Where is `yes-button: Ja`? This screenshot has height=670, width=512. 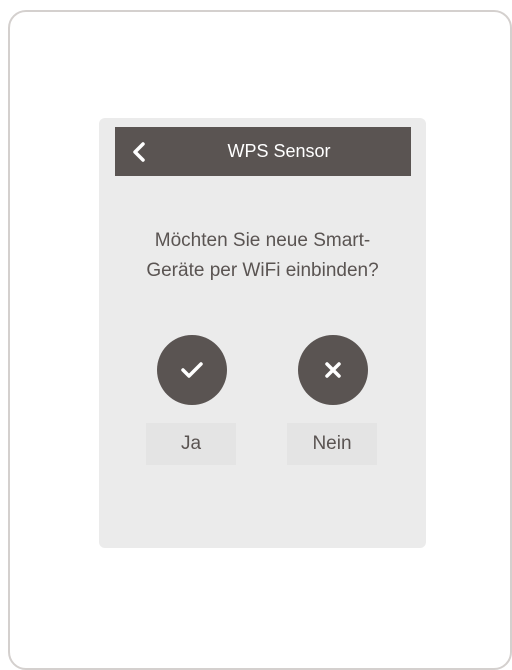
yes-button: Ja is located at coordinates (191, 400).